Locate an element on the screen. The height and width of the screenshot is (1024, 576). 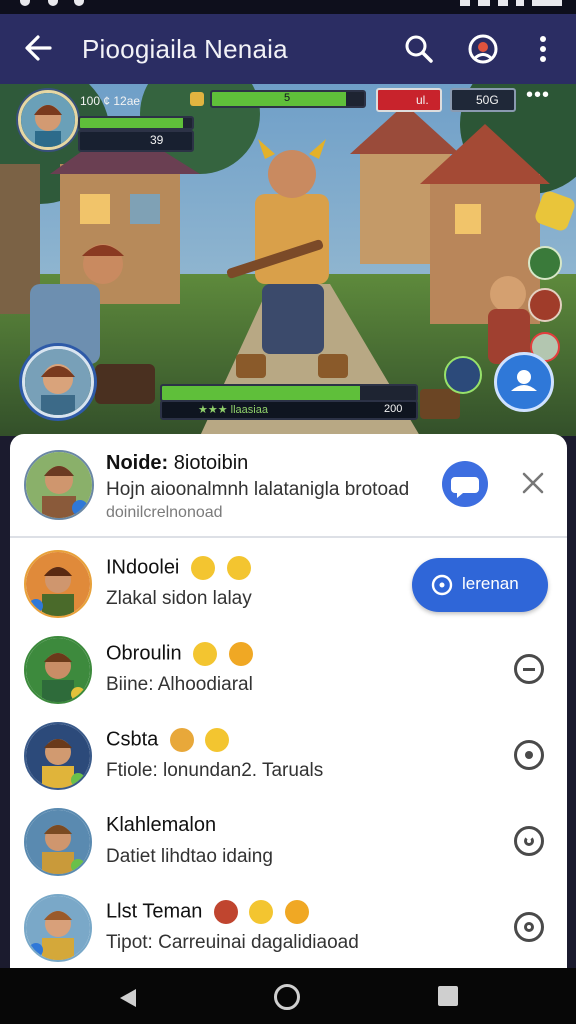
voice-chat-button is located at coordinates (465, 484).